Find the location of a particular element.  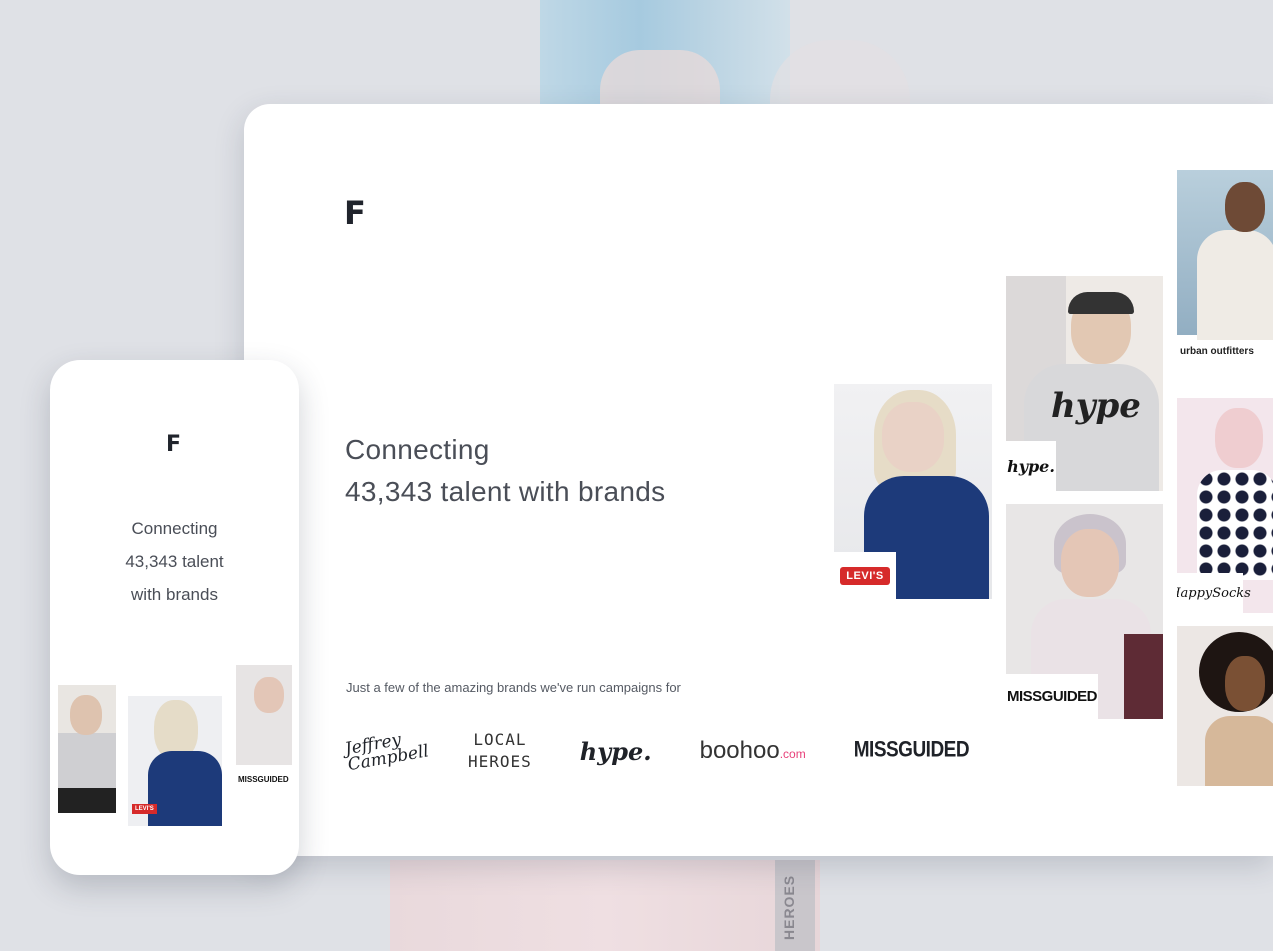

hype-tag: hype. is located at coordinates (1031, 466).